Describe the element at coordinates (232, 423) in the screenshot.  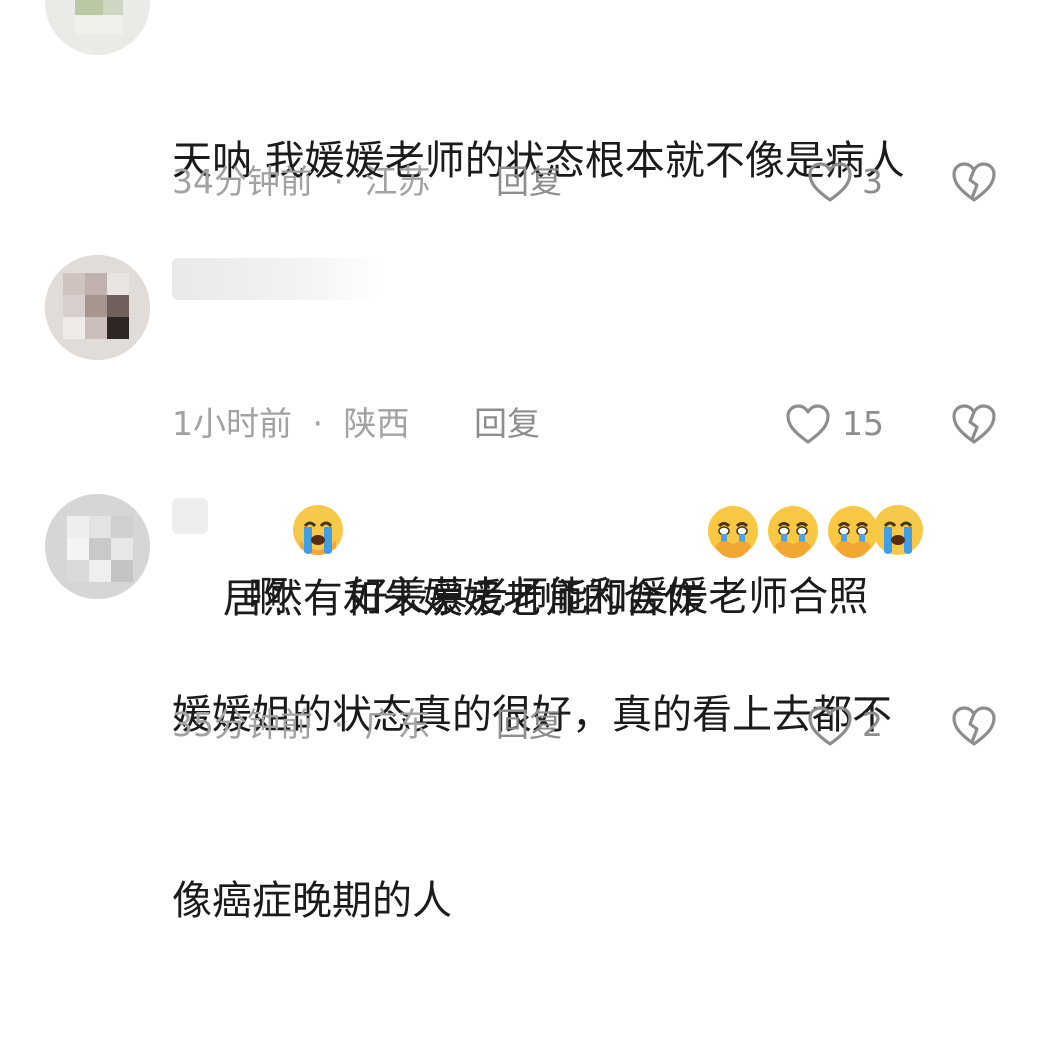
I see `timestamp: 1小时前` at that location.